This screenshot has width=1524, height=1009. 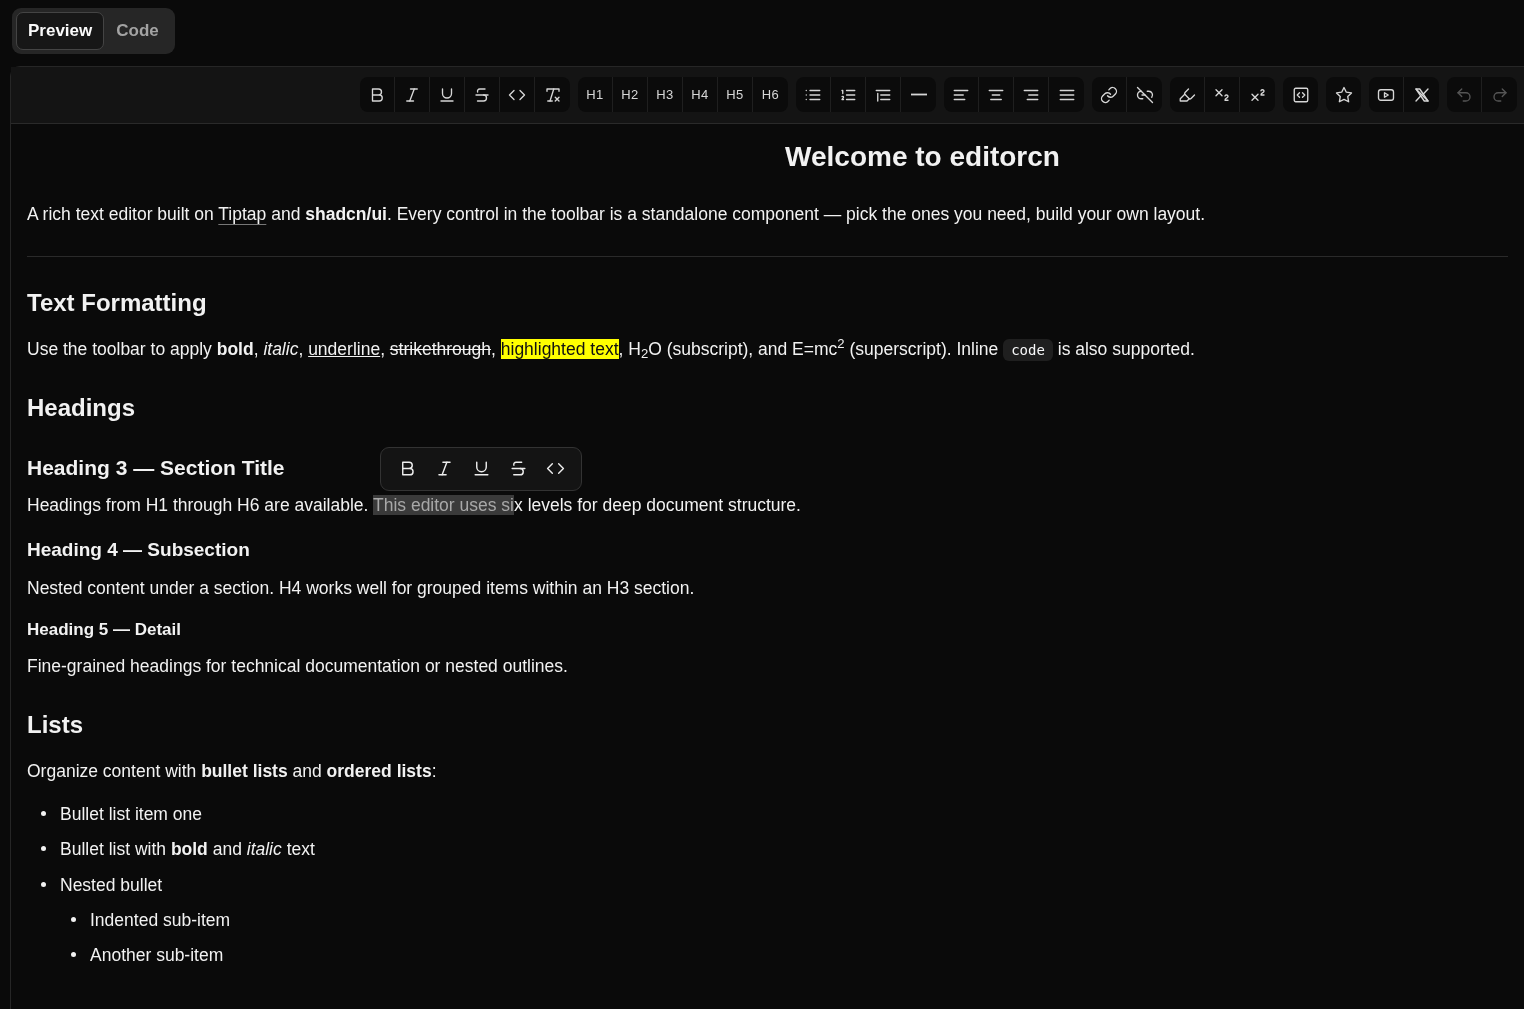 What do you see at coordinates (104, 629) in the screenshot?
I see `heading: Heading 5 — Detail` at bounding box center [104, 629].